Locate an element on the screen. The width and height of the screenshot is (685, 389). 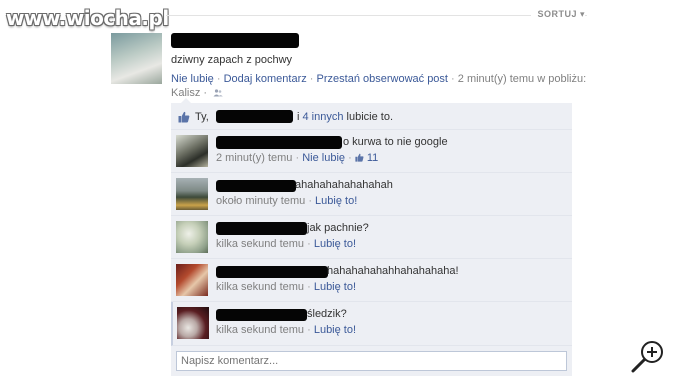
likes-prefix: Ty, is located at coordinates (202, 117).